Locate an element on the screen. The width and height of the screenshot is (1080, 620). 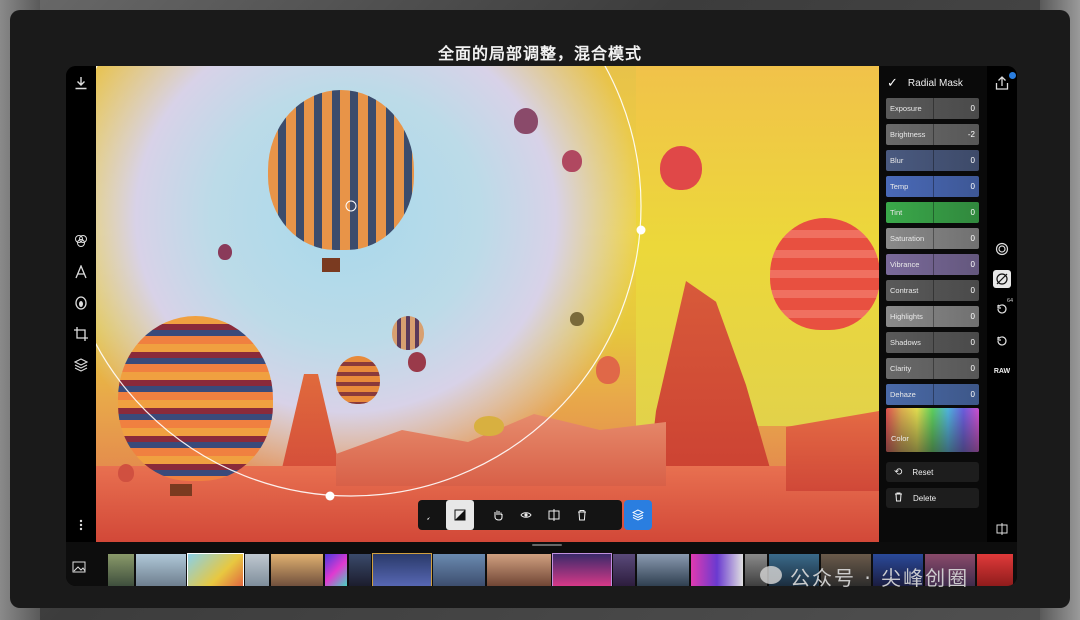
undo-icon is located at coordinates (1002, 341).